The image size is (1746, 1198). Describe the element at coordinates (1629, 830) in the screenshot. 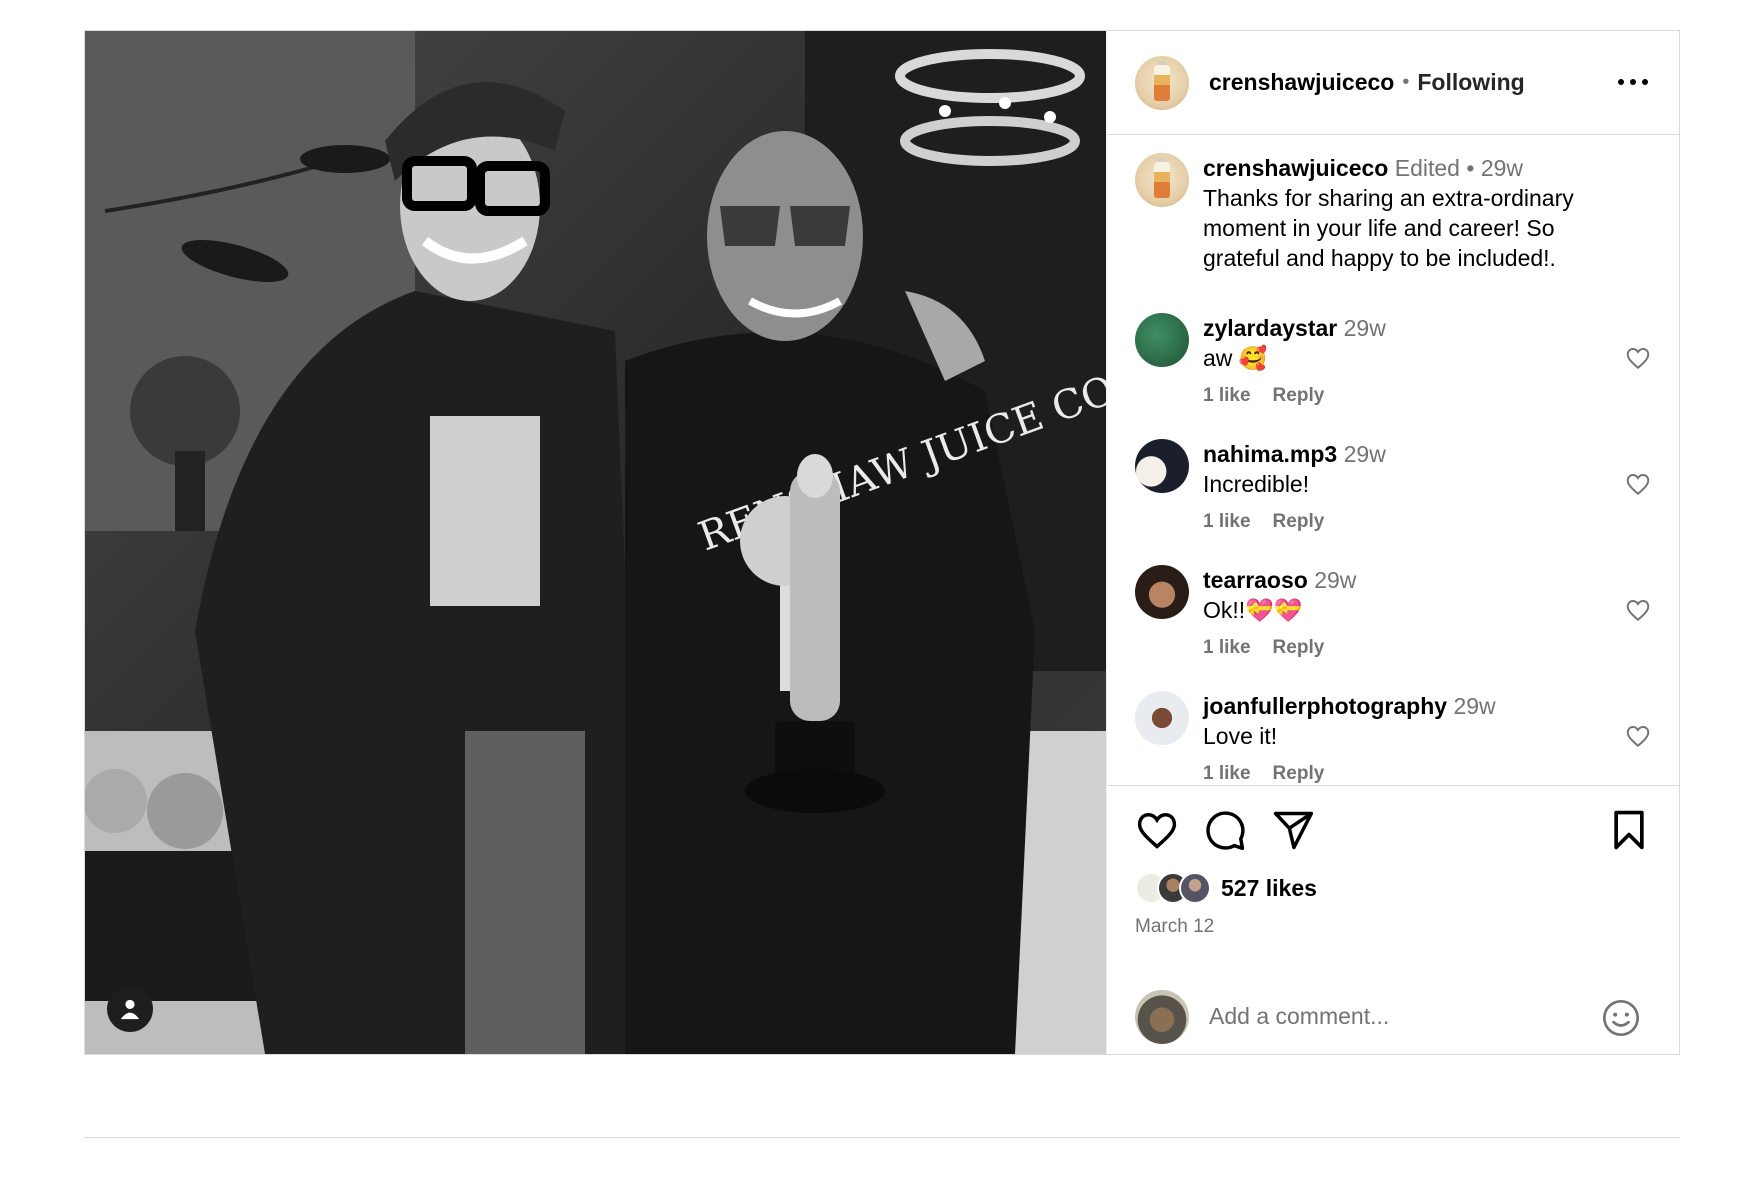

I see `bookmark-icon` at that location.